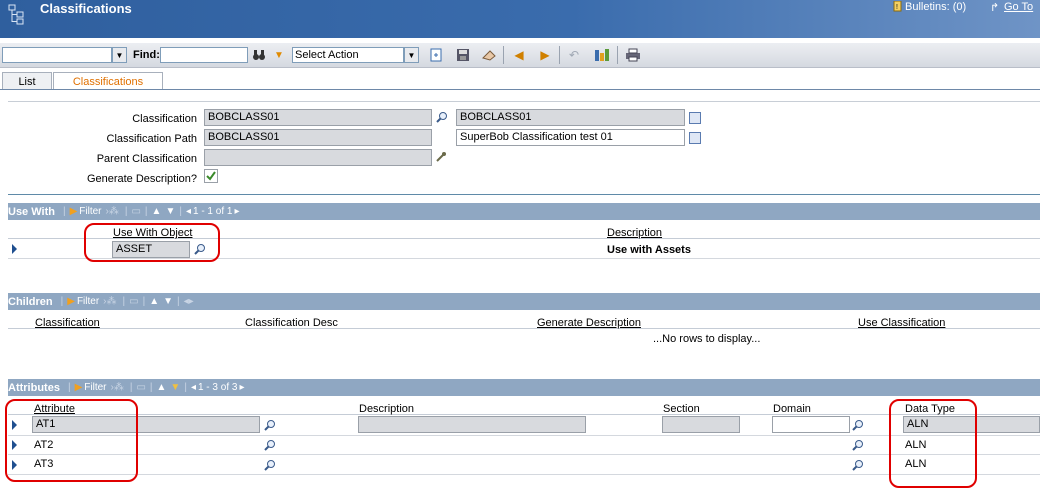  Describe the element at coordinates (30, 301) in the screenshot. I see `children-title: Children` at that location.